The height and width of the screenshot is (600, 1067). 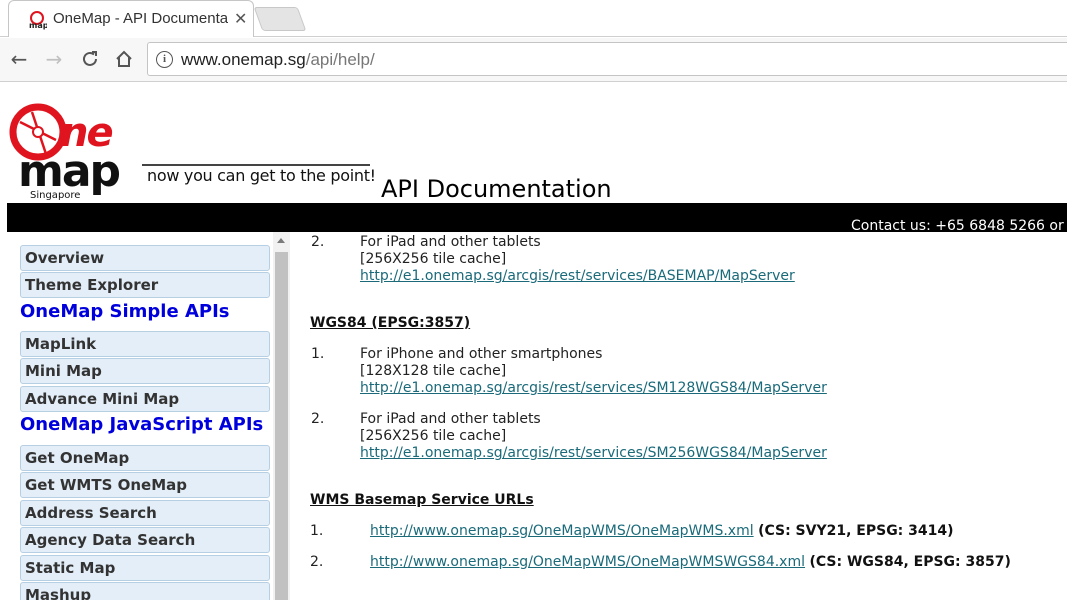 I want to click on tagline: now you can get to the point!, so click(x=261, y=175).